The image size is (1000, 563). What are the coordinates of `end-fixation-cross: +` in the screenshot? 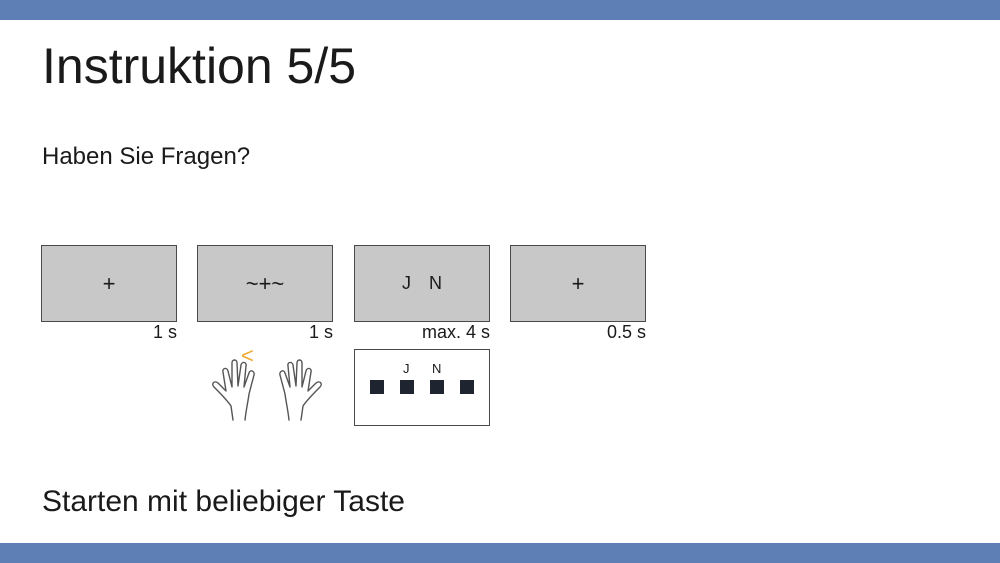 It's located at (578, 283).